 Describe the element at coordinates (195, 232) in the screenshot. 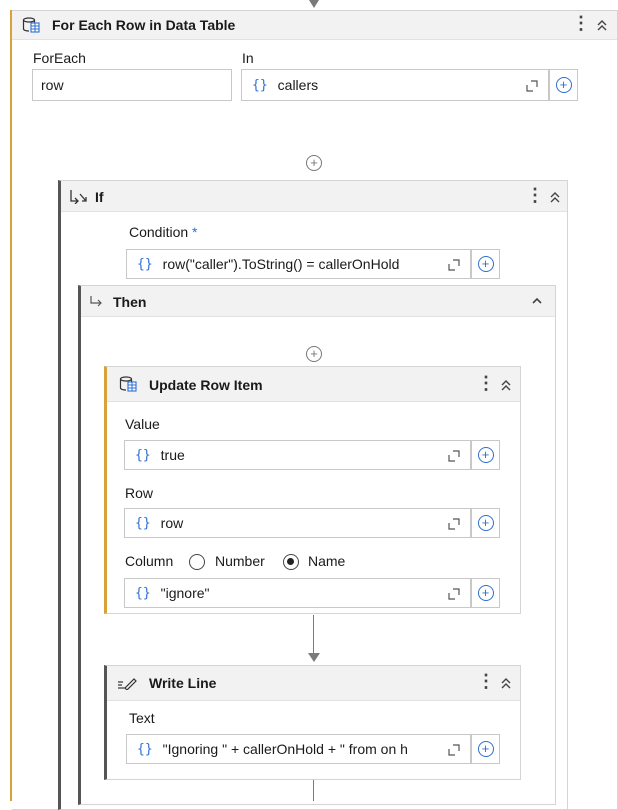

I see `required-mark: *` at that location.